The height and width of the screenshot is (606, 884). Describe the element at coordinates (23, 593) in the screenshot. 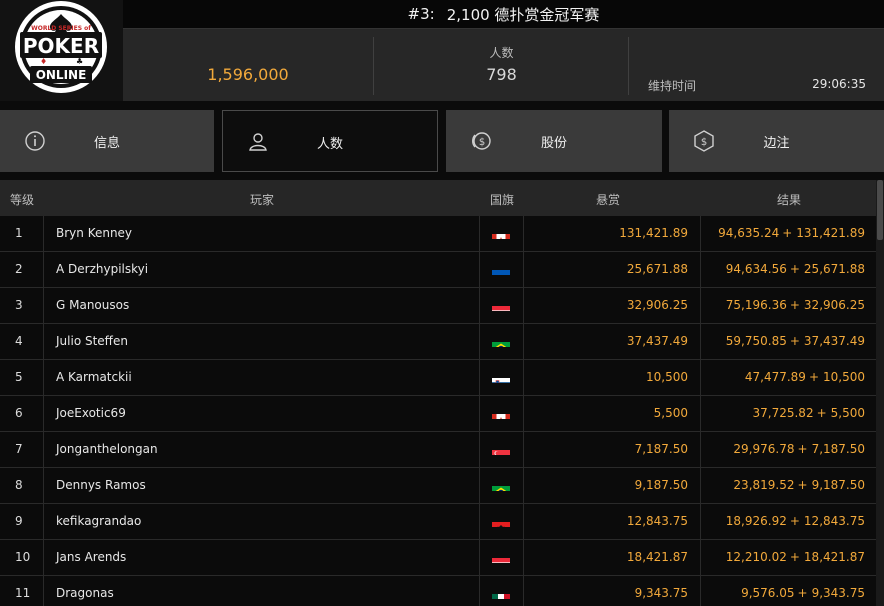

I see `rank-cell: 11` at that location.